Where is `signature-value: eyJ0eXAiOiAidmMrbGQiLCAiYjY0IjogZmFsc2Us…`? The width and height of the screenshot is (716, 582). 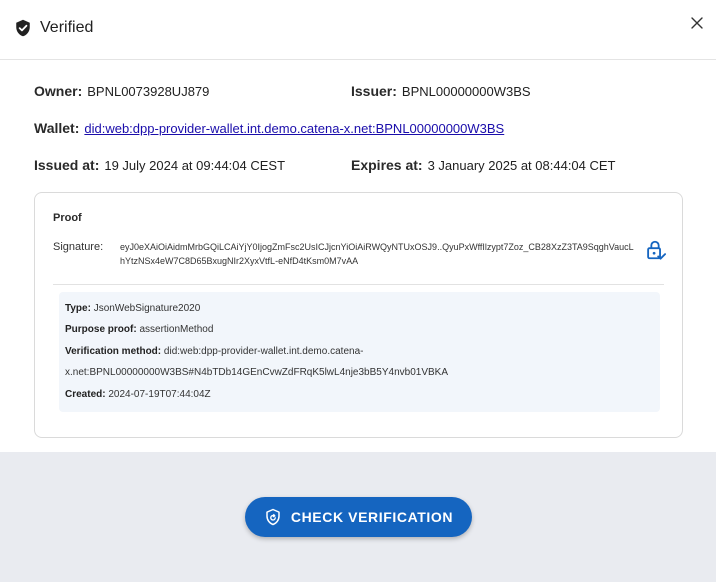 signature-value: eyJ0eXAiOiAidmMrbGQiLCAiYjY0IjogZmFsc2Us… is located at coordinates (377, 254).